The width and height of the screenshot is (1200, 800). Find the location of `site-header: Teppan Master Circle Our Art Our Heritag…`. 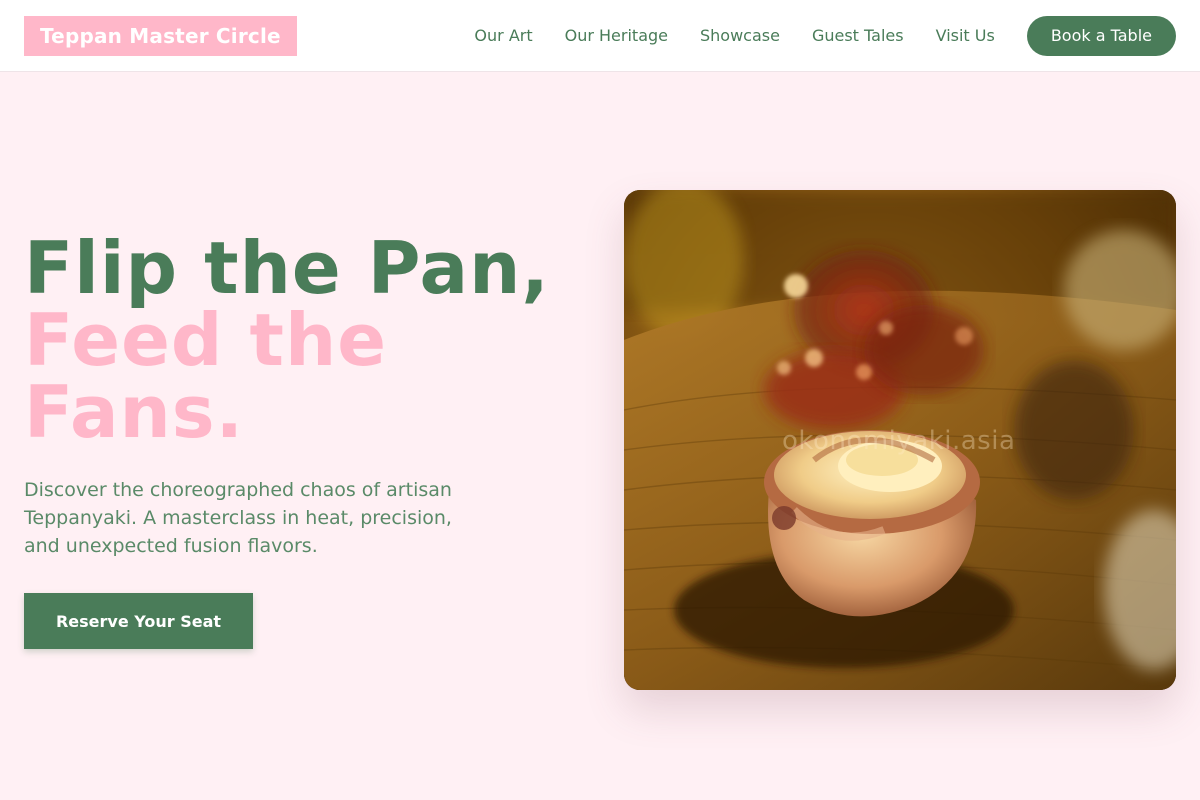

site-header: Teppan Master Circle Our Art Our Heritag… is located at coordinates (600, 36).